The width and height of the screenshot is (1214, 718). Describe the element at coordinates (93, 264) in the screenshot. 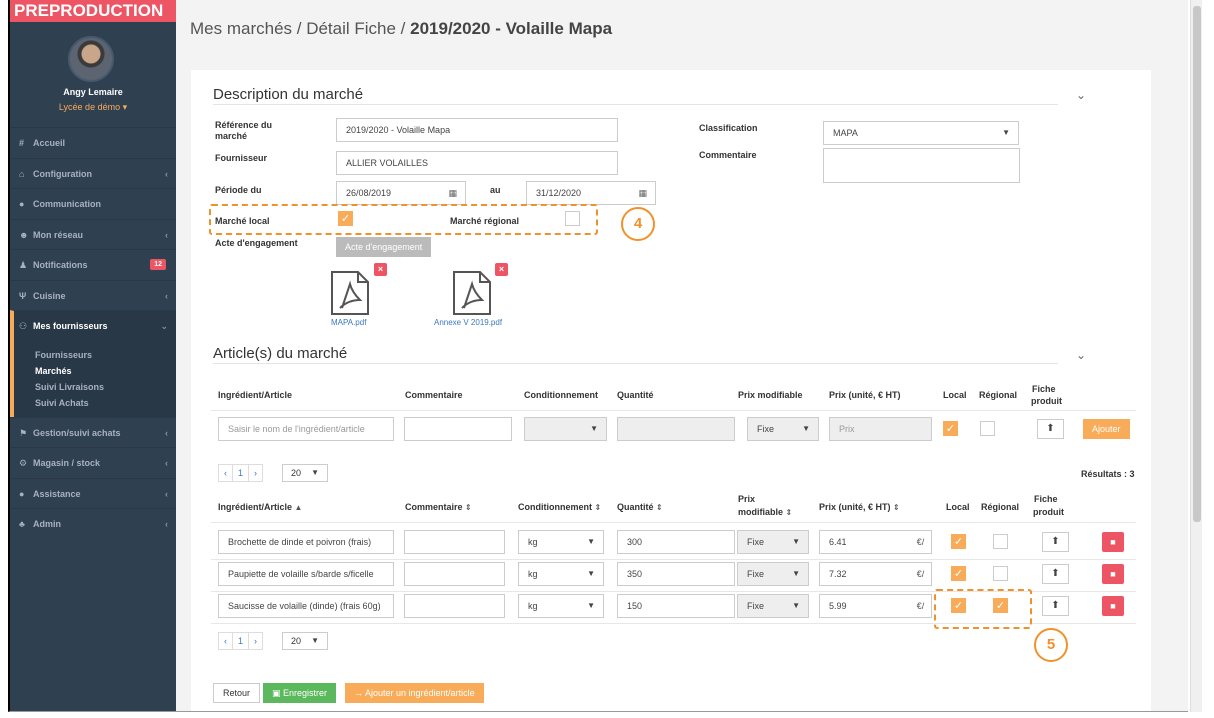

I see `sidebar-item-notifications: ♟ Notifications 12` at that location.